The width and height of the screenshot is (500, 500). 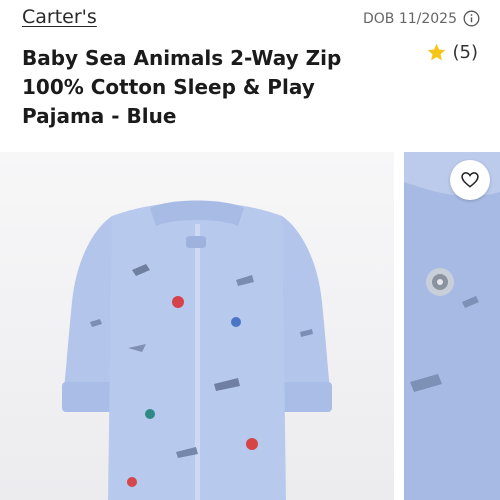 I want to click on top-bar: Carter's DOB 11/2025, so click(x=251, y=19).